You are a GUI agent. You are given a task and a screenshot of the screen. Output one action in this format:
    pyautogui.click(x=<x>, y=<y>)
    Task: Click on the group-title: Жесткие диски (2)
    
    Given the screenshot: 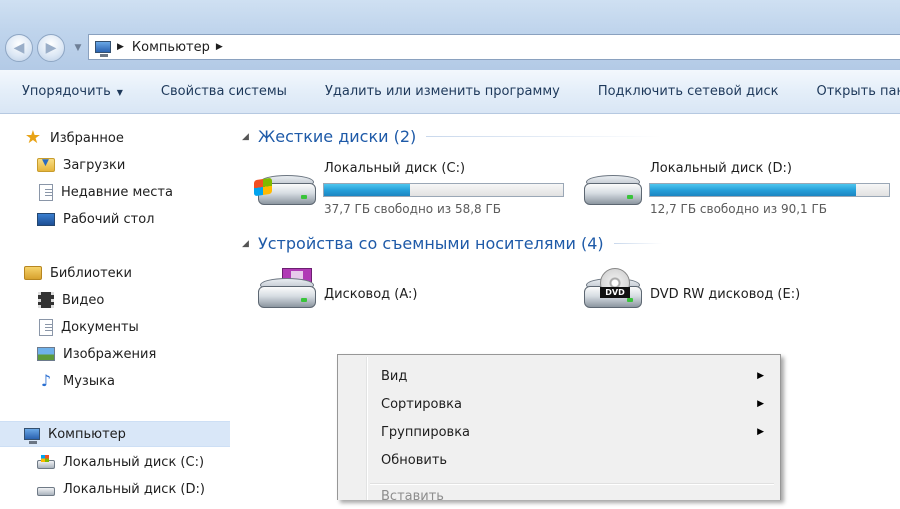 What is the action you would take?
    pyautogui.click(x=337, y=136)
    